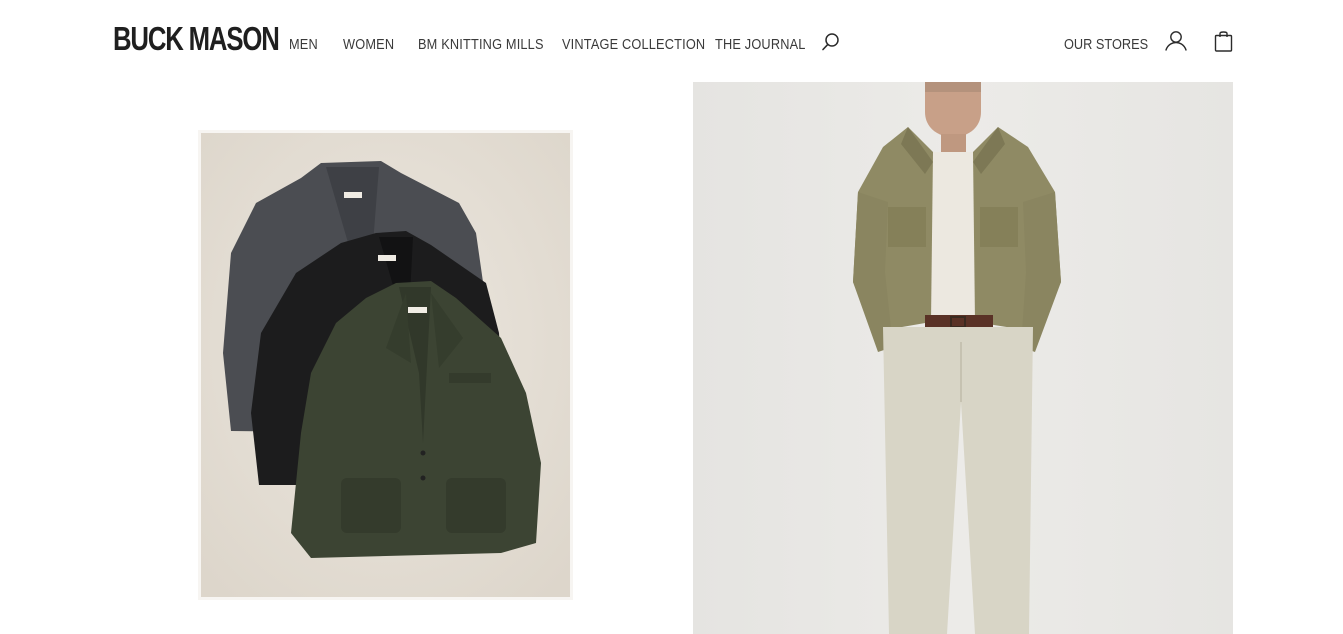 The width and height of the screenshot is (1343, 634). Describe the element at coordinates (633, 45) in the screenshot. I see `nav-item-vintage-collection: VINTAGE COLLECTION` at that location.